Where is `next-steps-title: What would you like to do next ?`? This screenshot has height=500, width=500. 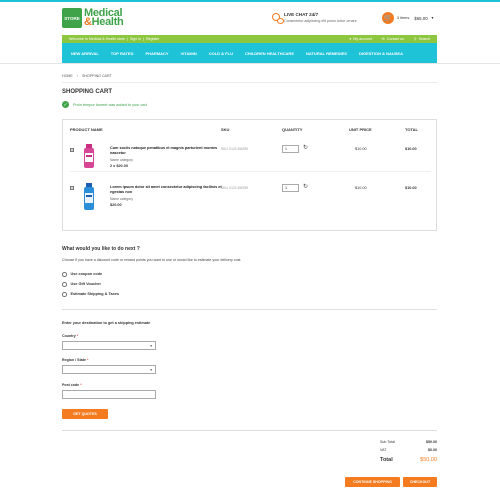
next-steps-title: What would you like to do next ? is located at coordinates (101, 249).